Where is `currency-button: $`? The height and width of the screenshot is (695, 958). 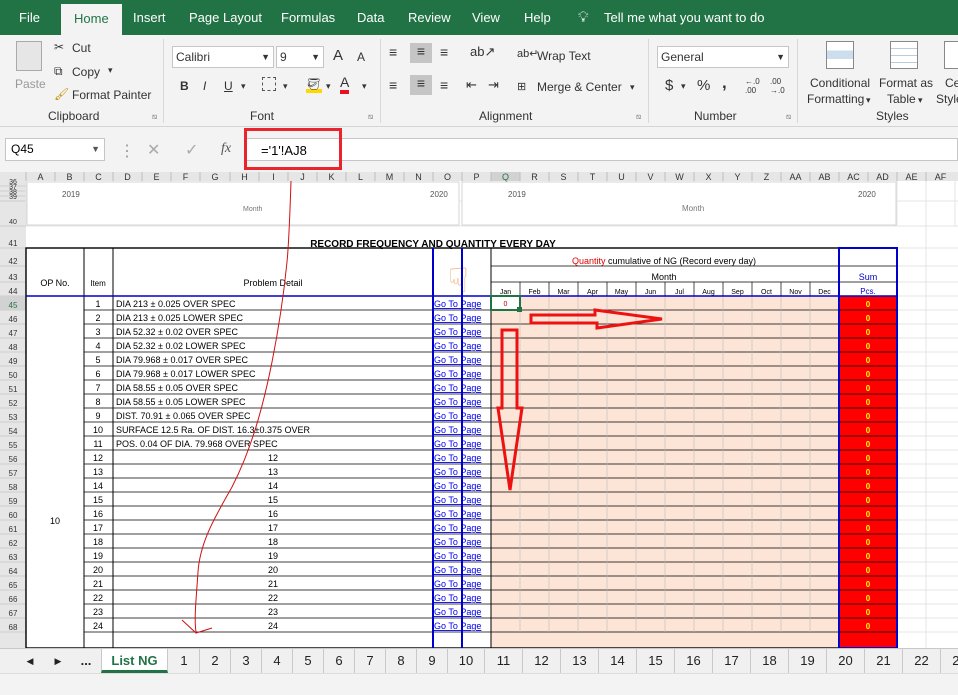
currency-button: $ is located at coordinates (669, 85).